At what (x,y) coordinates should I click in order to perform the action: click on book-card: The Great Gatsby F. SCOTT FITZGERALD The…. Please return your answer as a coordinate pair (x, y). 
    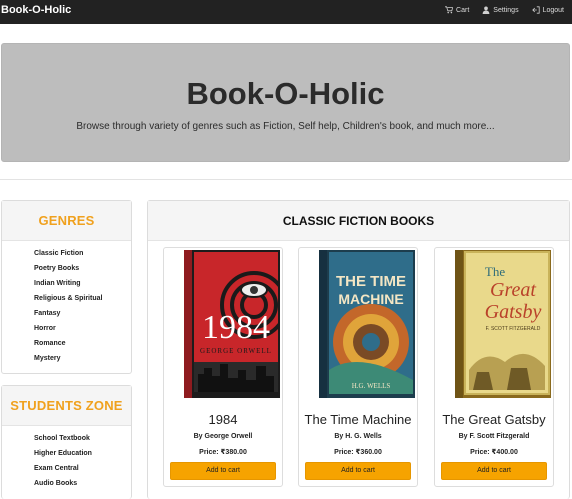
    Looking at the image, I should click on (494, 367).